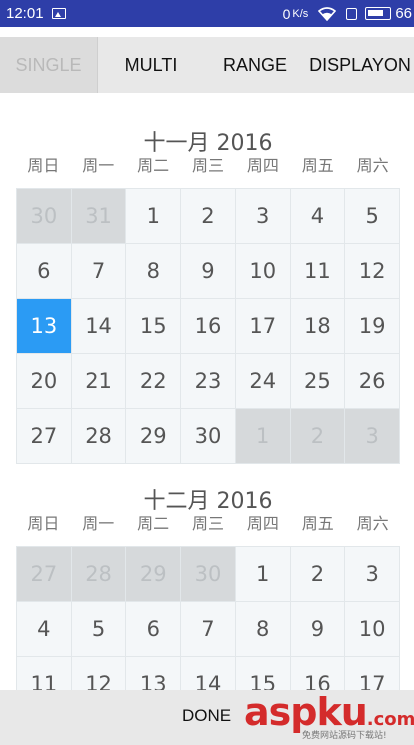 The height and width of the screenshot is (745, 414). I want to click on tab-range: RANGE, so click(255, 65).